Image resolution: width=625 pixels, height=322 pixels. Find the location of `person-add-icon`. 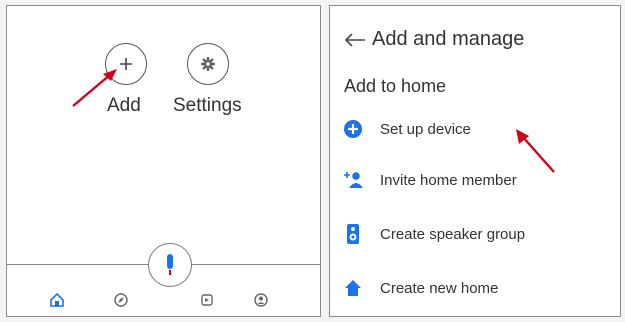

person-add-icon is located at coordinates (353, 180).